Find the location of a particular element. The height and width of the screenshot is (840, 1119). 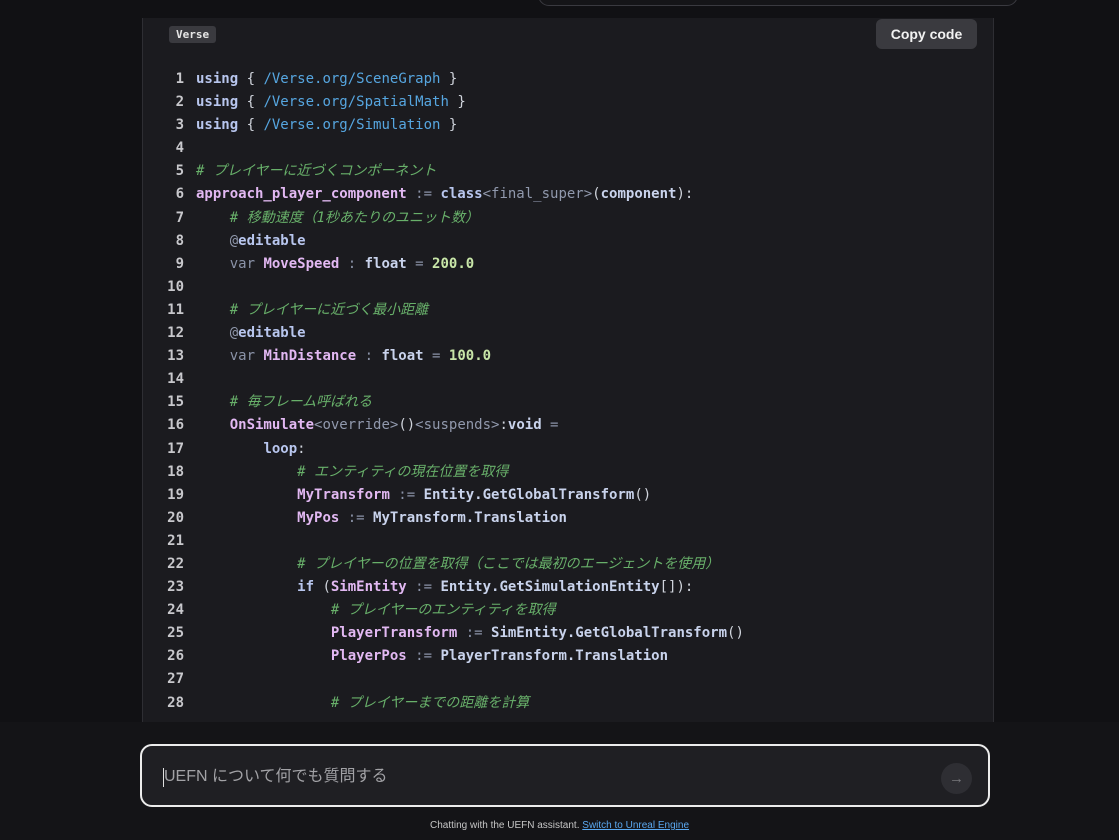

code-token: SimEntity is located at coordinates (368, 587).